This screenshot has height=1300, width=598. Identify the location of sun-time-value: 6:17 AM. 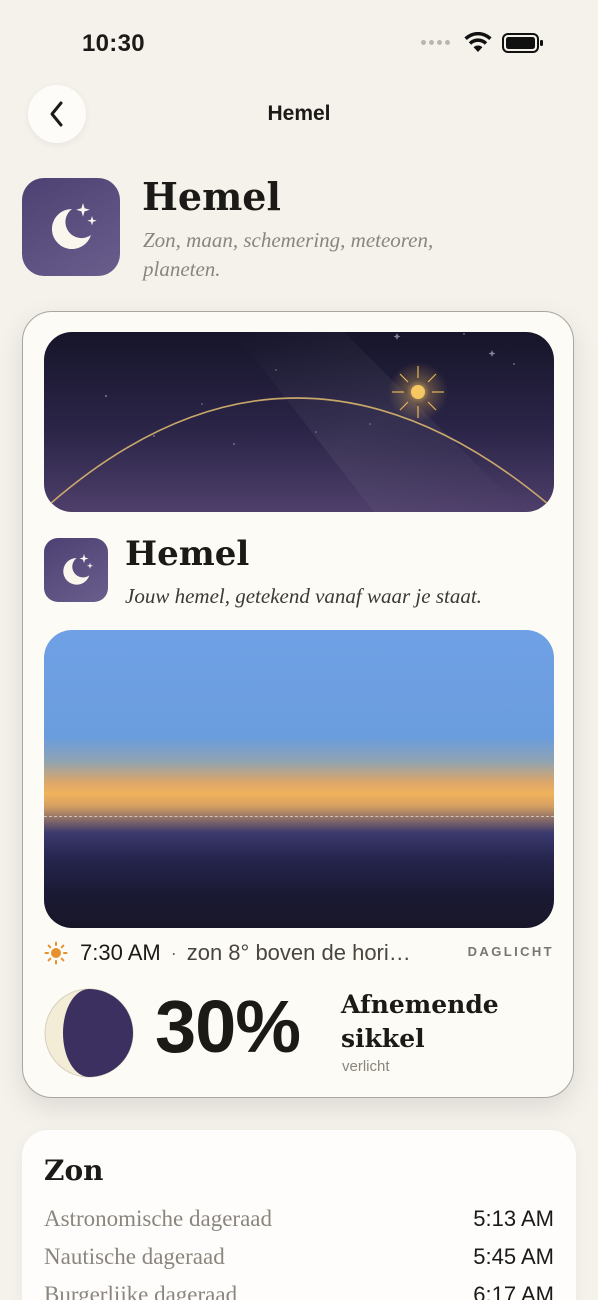
(513, 1291).